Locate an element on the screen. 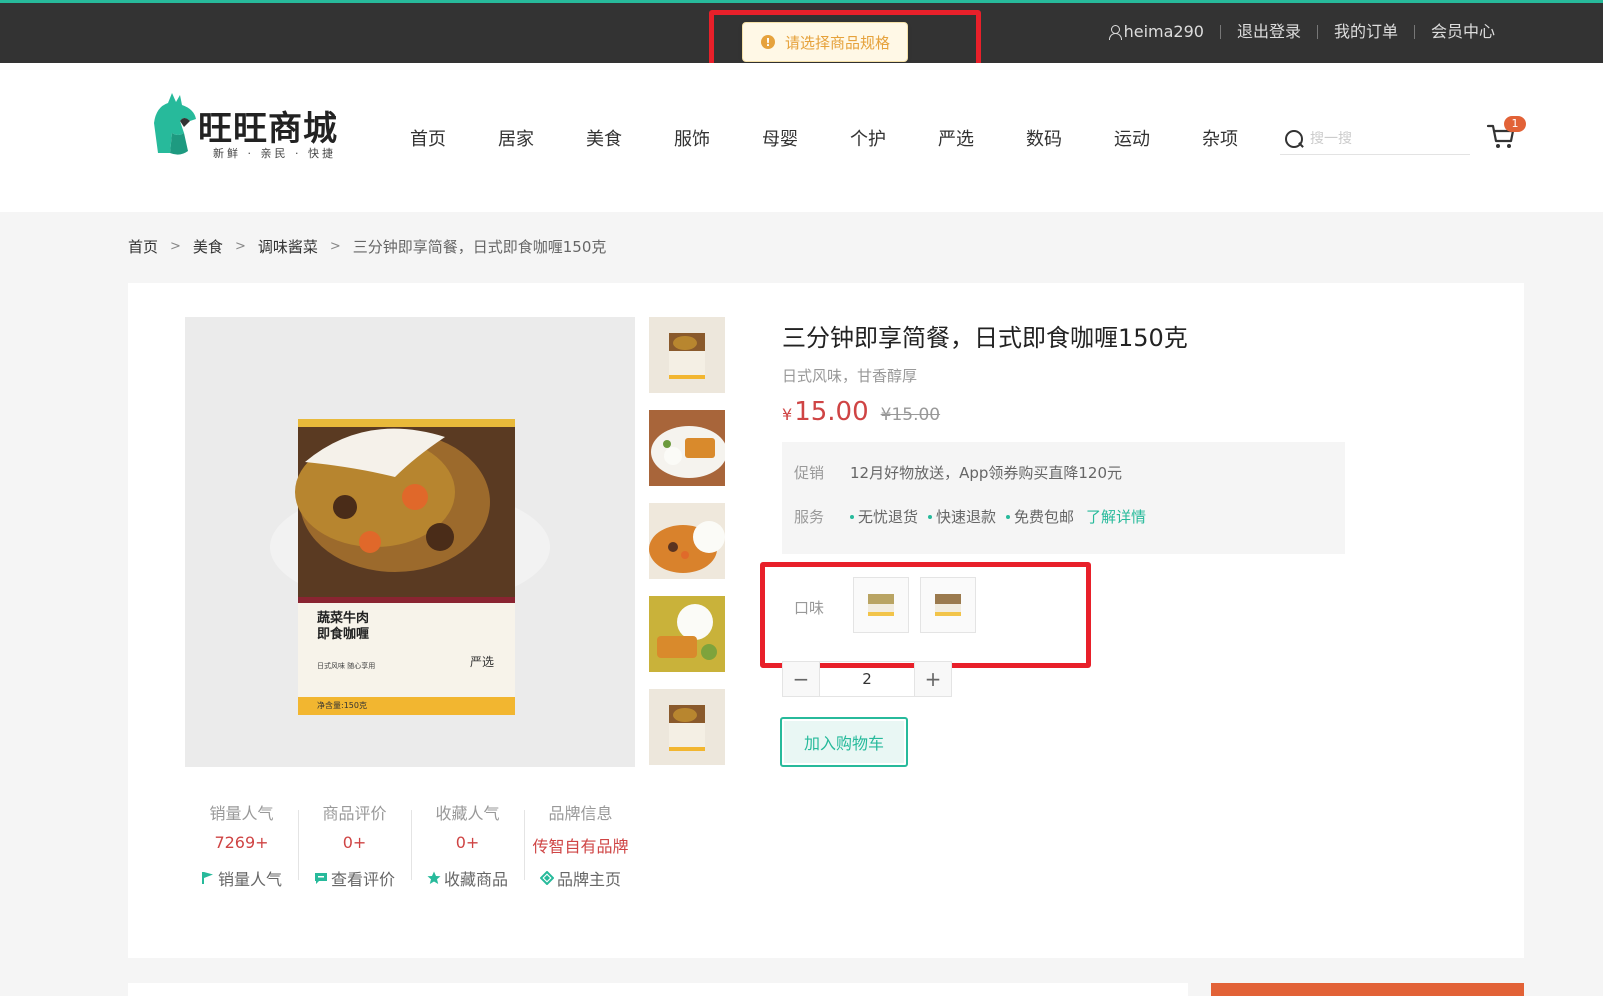 This screenshot has height=996, width=1603. top-links: heima290 退出登录 我的订单 会员中心 is located at coordinates (1301, 32).